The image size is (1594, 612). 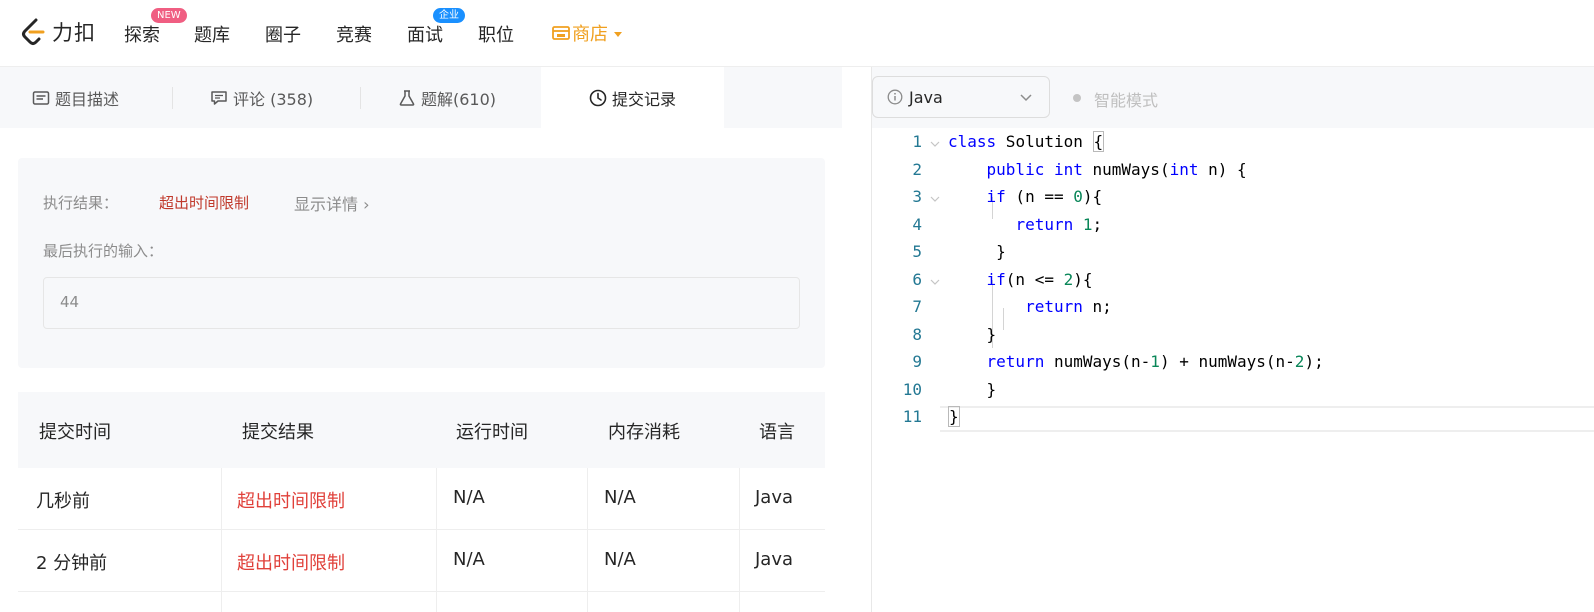 What do you see at coordinates (278, 432) in the screenshot?
I see `header-submit-result: 提交结果` at bounding box center [278, 432].